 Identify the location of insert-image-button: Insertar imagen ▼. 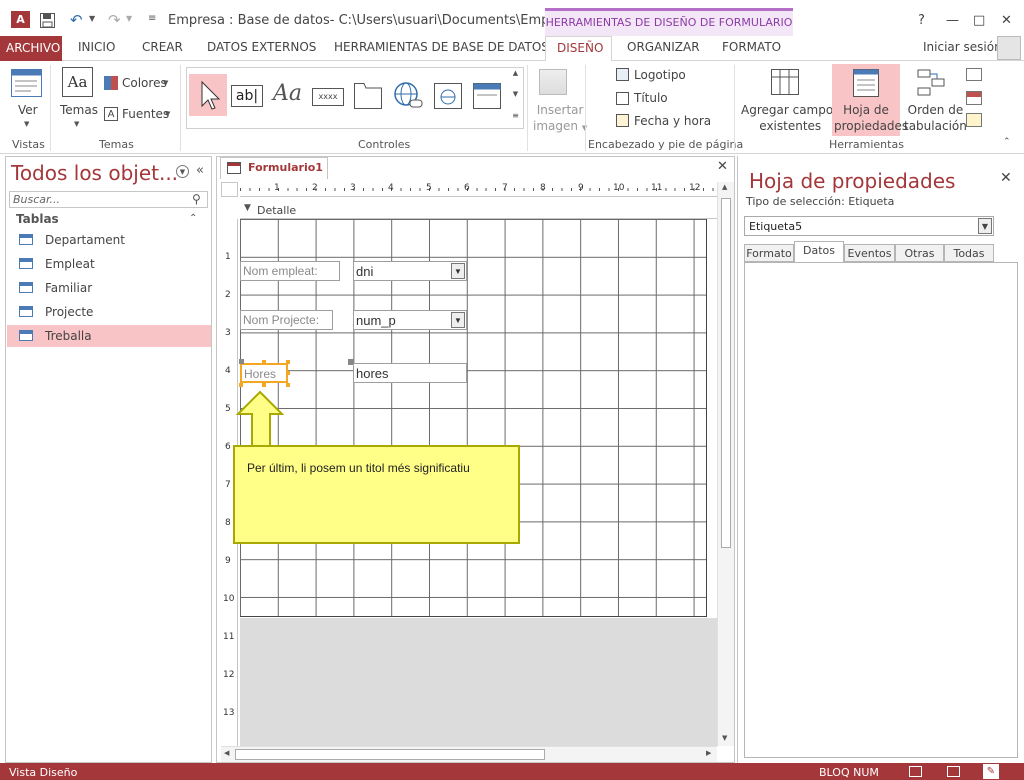
(560, 119).